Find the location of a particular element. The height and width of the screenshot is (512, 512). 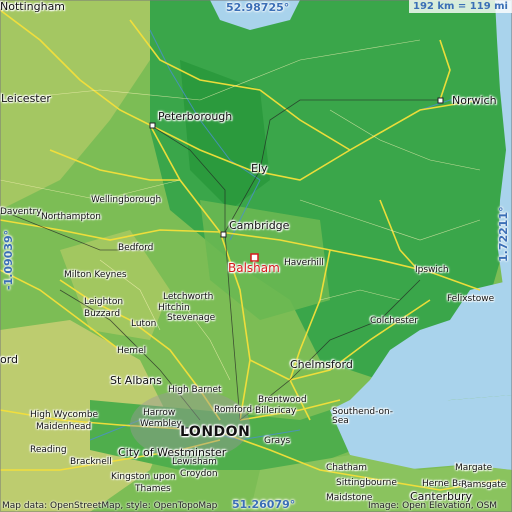

top-latitude-label: 52.98725° is located at coordinates (258, 7).